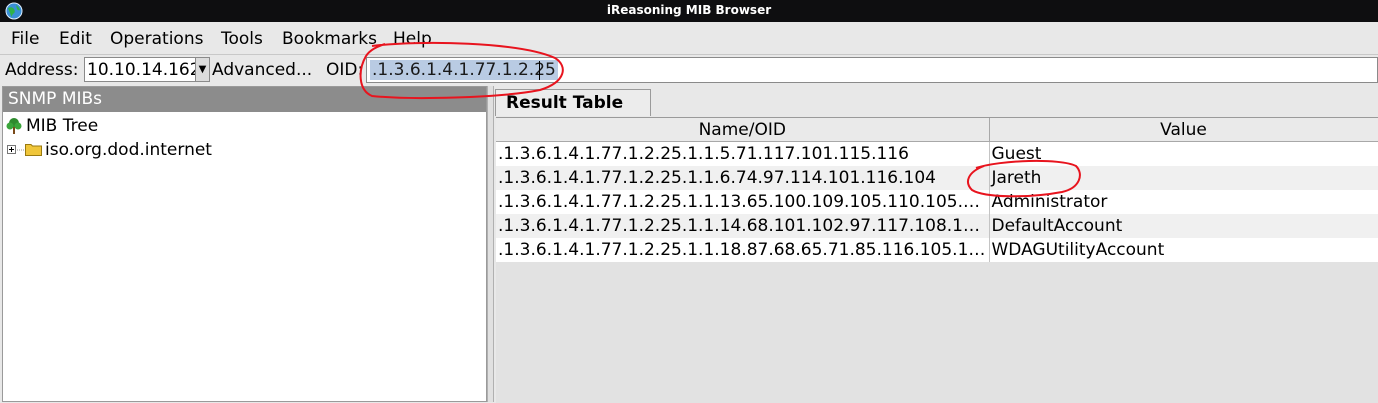  I want to click on tree-connector-icon, so click(21, 150).